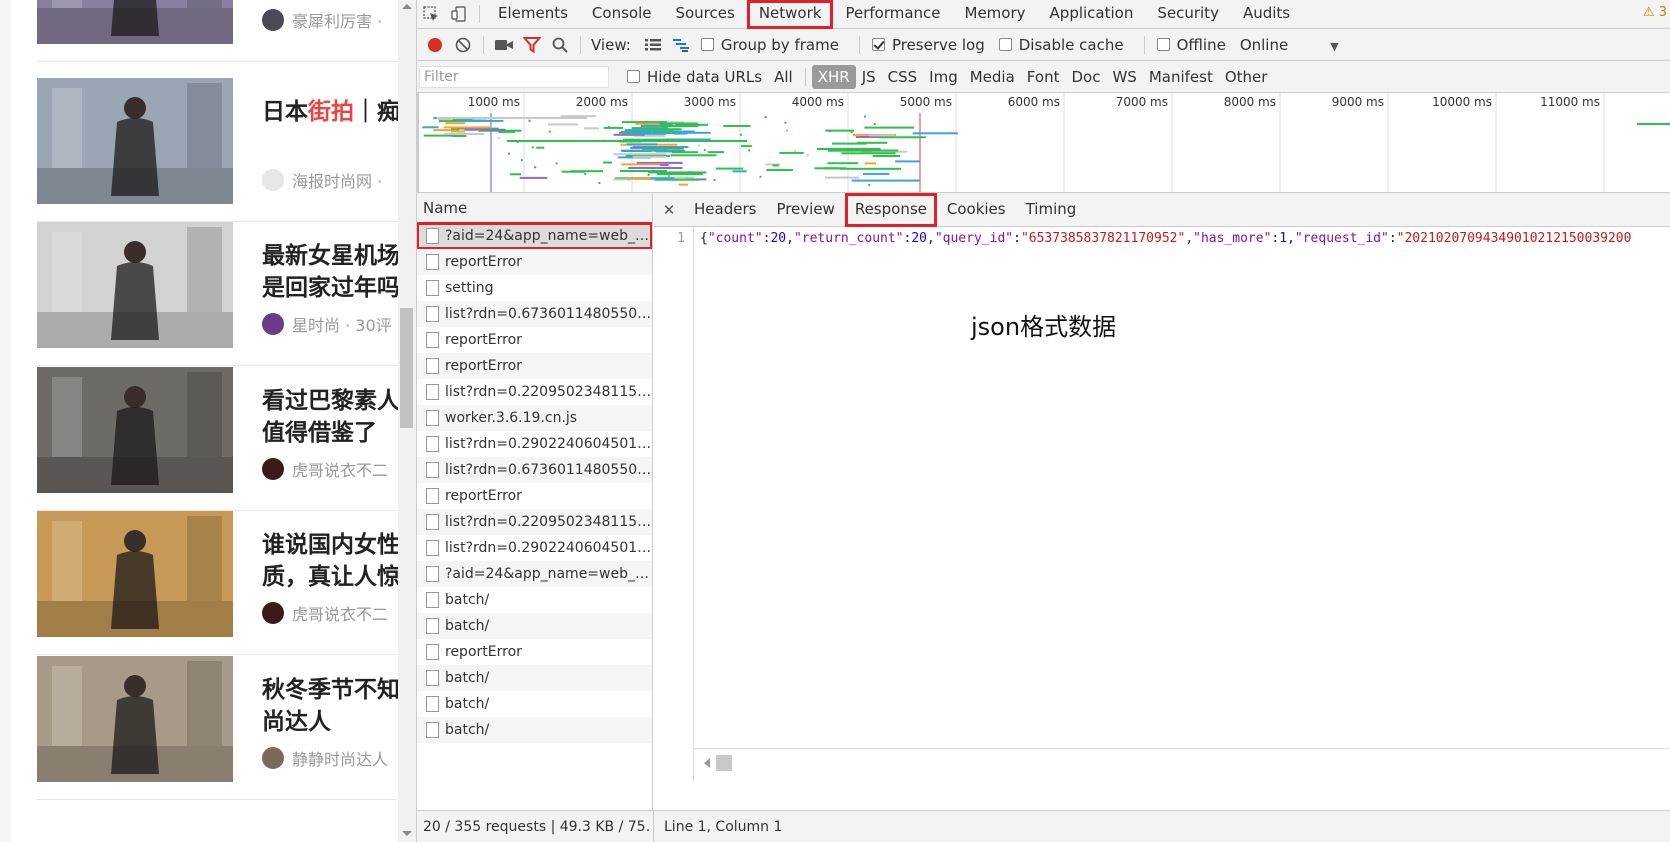 Image resolution: width=1670 pixels, height=842 pixels. I want to click on preserve-log-checkbox, so click(878, 44).